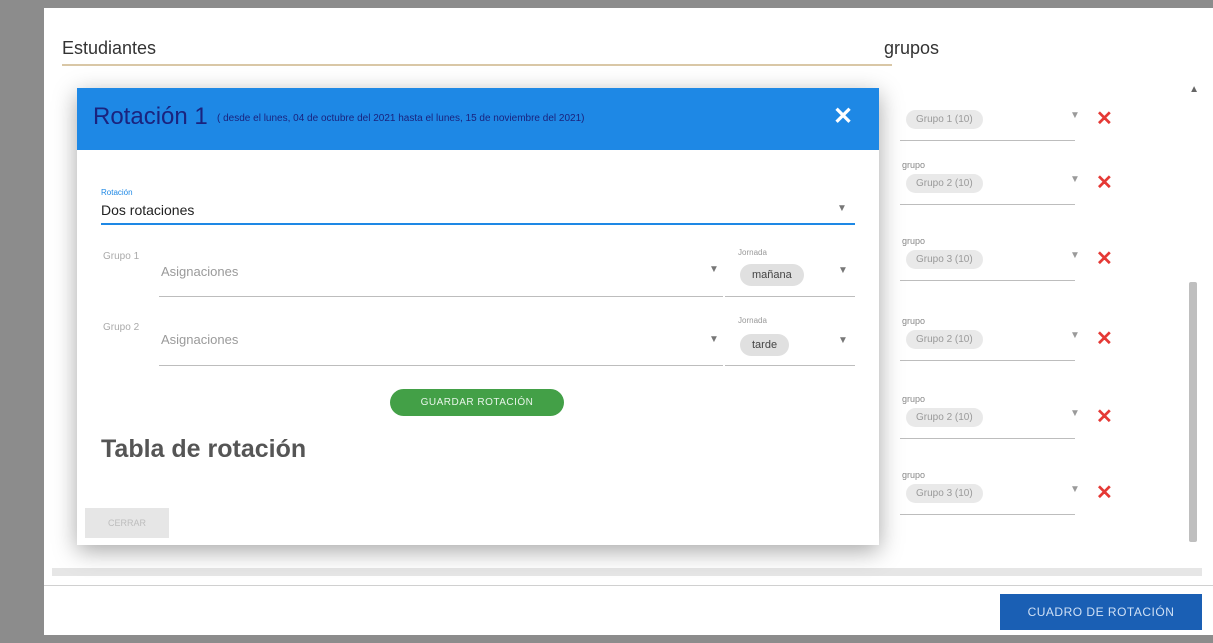 The width and height of the screenshot is (1213, 643). I want to click on group-chip: Grupo 1 (10), so click(944, 119).